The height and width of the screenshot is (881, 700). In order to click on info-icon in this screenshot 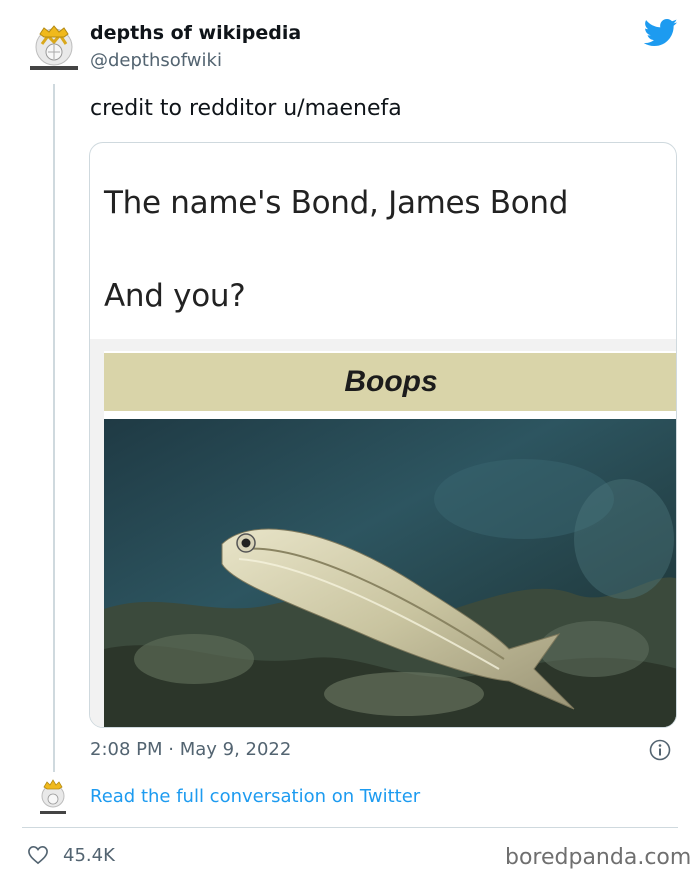, I will do `click(660, 750)`.